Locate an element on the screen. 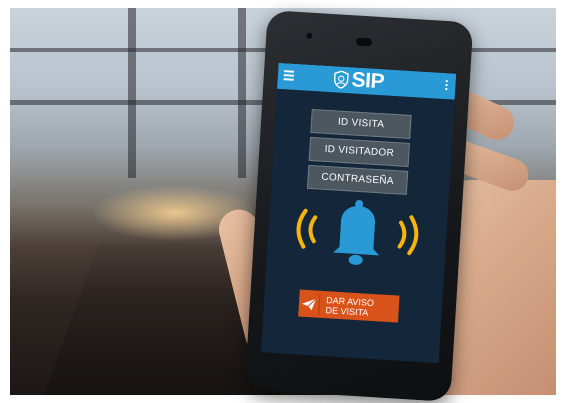  app-logo: SIP is located at coordinates (359, 80).